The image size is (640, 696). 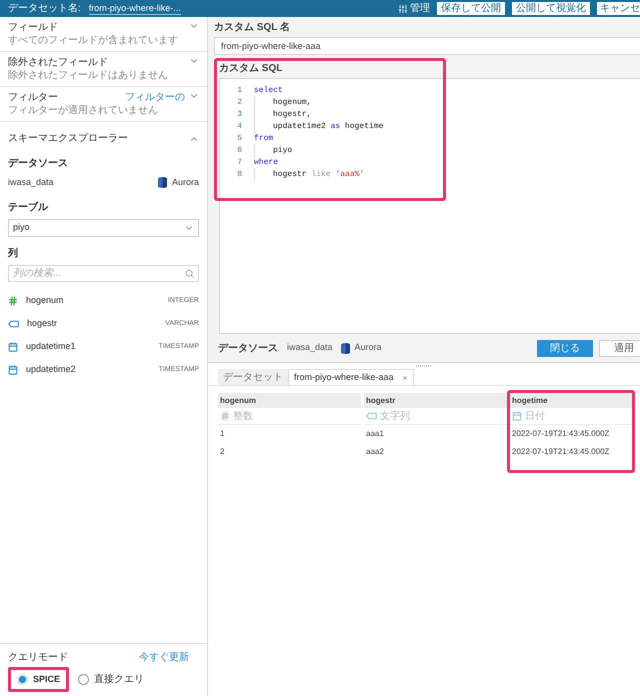 What do you see at coordinates (420, 8) in the screenshot?
I see `manage-link: 管理` at bounding box center [420, 8].